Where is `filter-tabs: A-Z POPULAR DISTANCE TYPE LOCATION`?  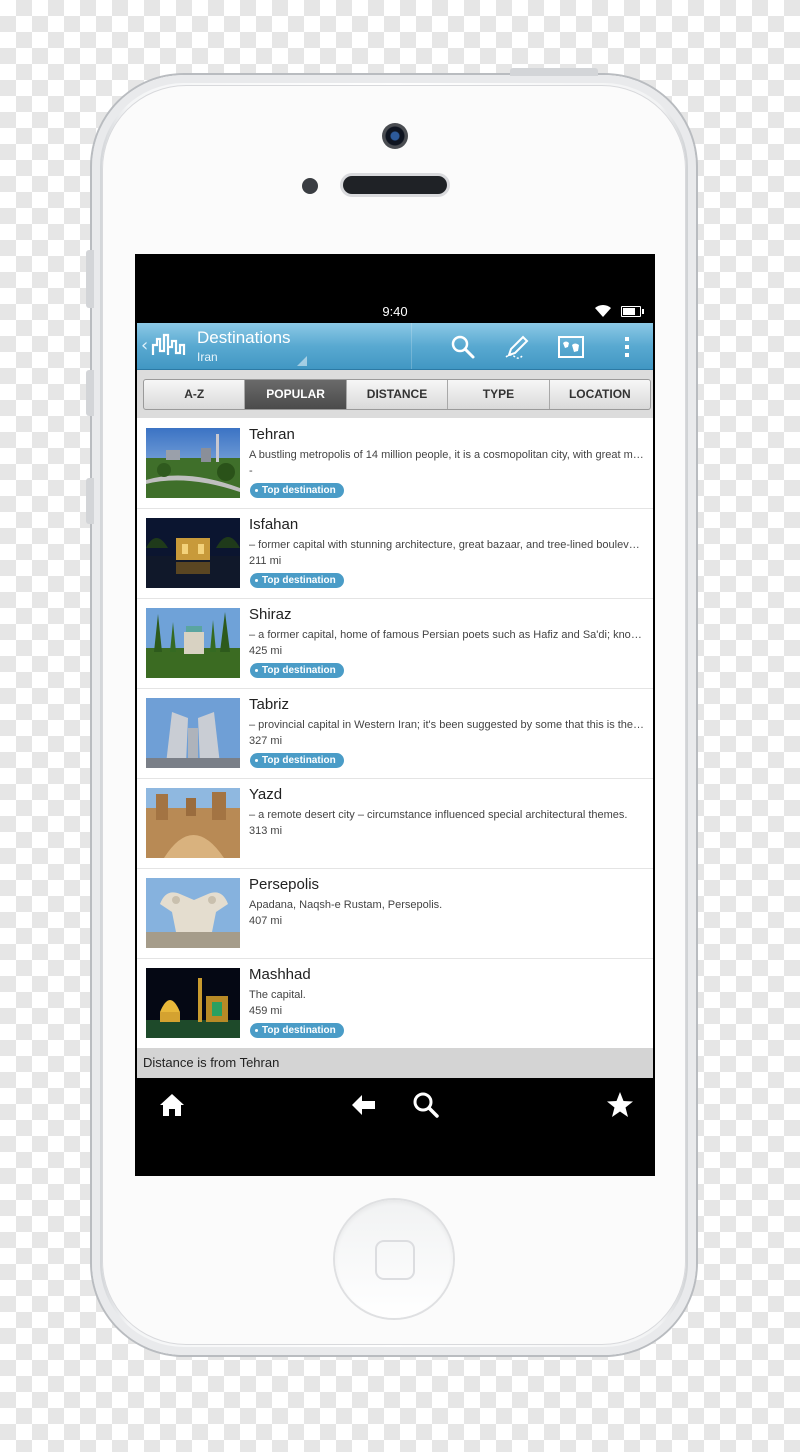 filter-tabs: A-Z POPULAR DISTANCE TYPE LOCATION is located at coordinates (395, 394).